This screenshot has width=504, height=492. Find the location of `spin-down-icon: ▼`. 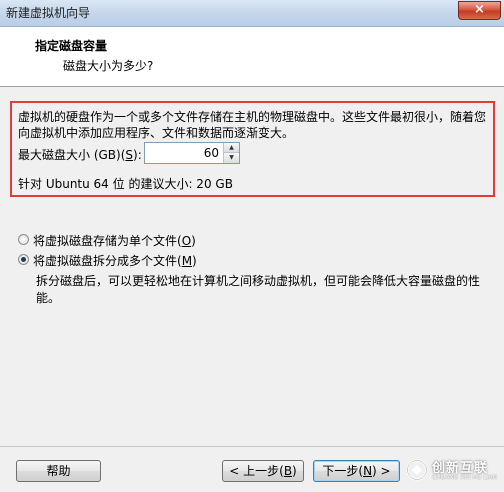

spin-down-icon: ▼ is located at coordinates (231, 158).